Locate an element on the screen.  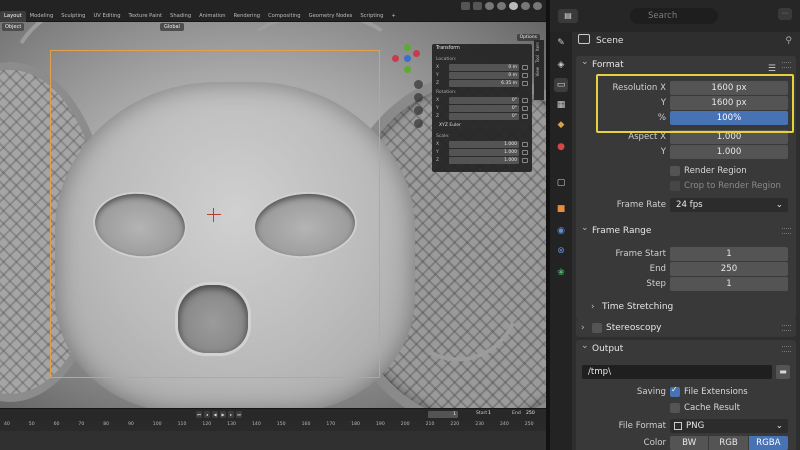
pin-icon: ⚲ is located at coordinates (788, 41).